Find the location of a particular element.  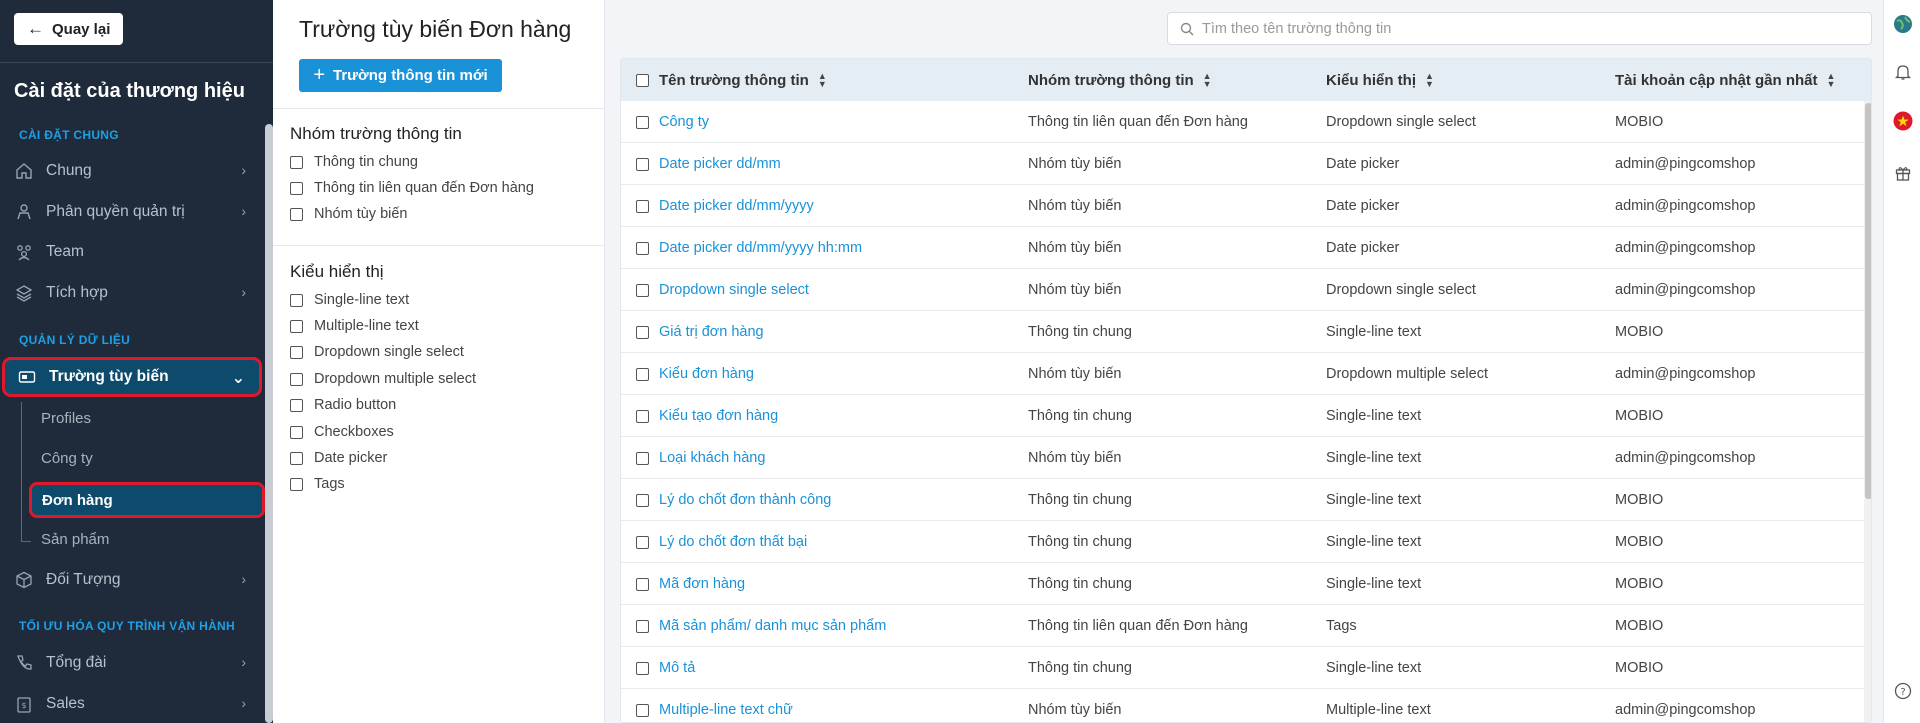

globe-icon is located at coordinates (1903, 24).